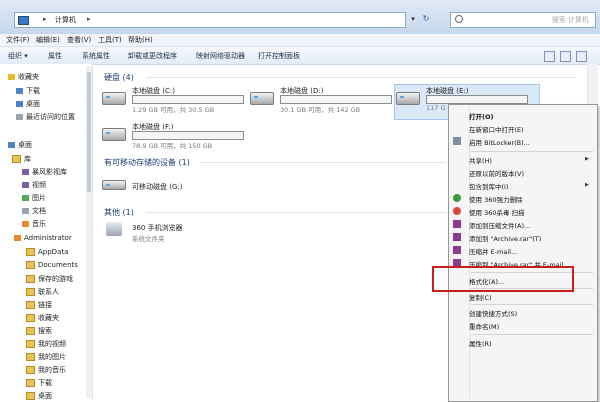 This screenshot has height=402, width=600. What do you see at coordinates (45, 117) in the screenshot?
I see `nav-recent: 最近访问的位置` at bounding box center [45, 117].